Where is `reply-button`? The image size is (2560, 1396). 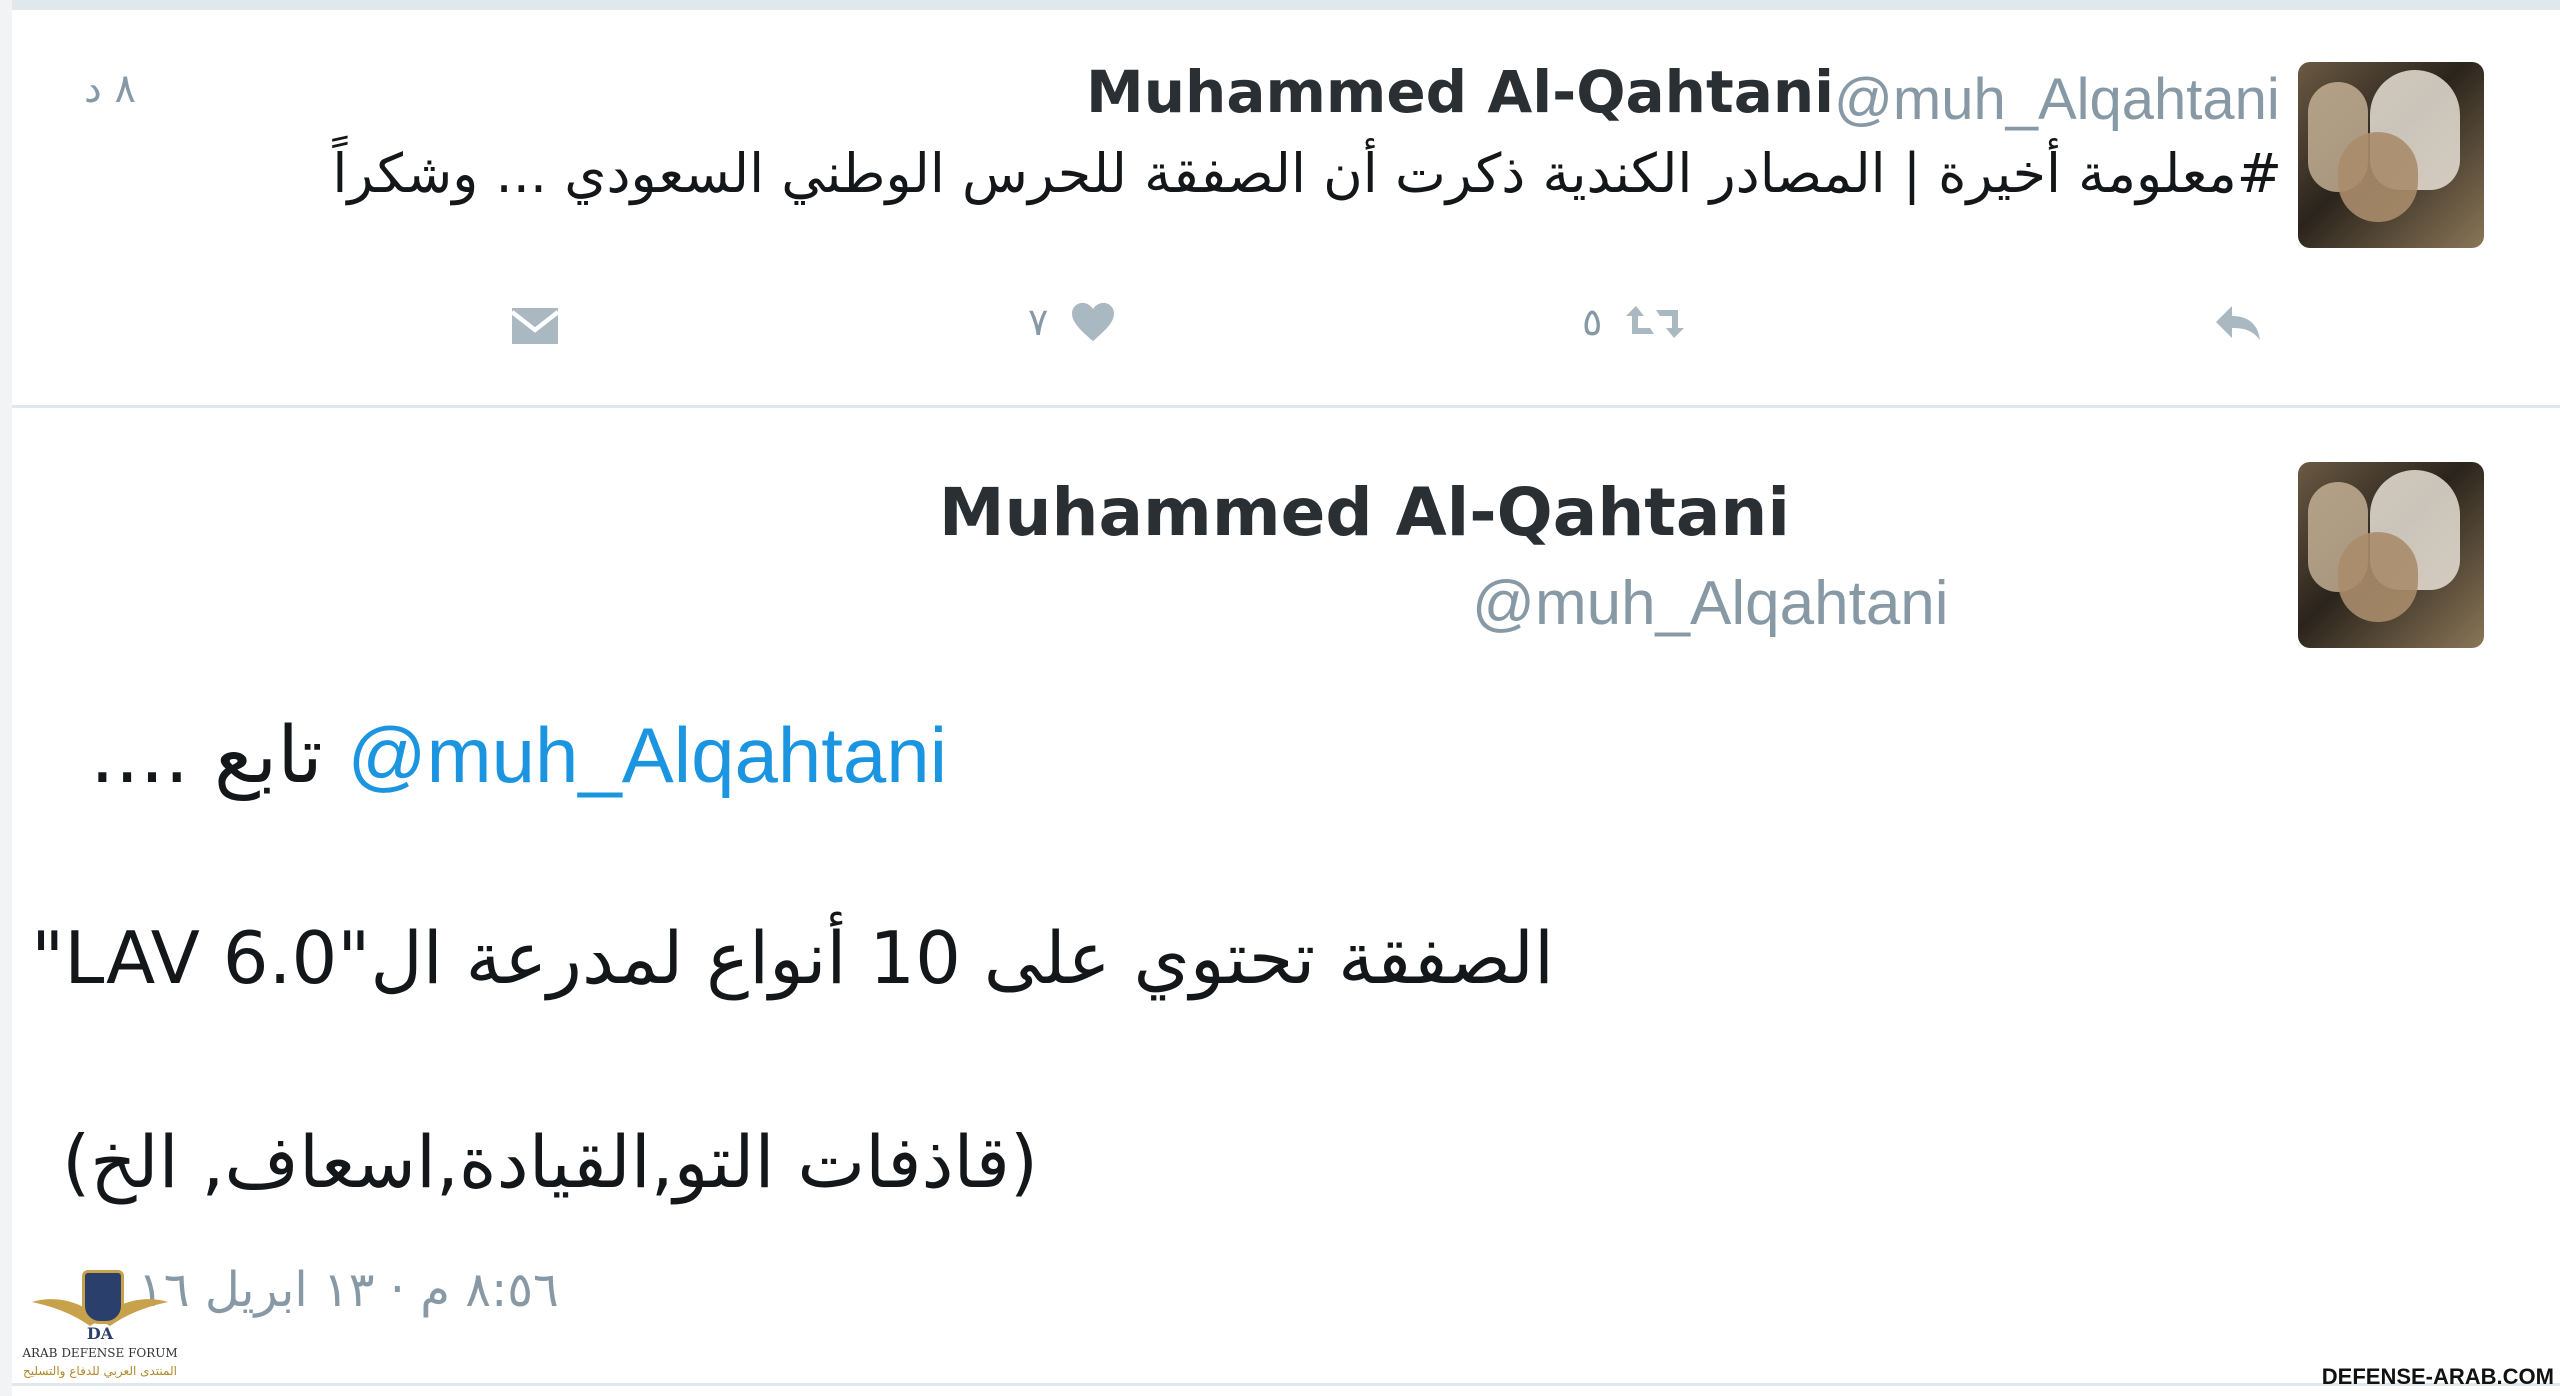
reply-button is located at coordinates (2238, 322).